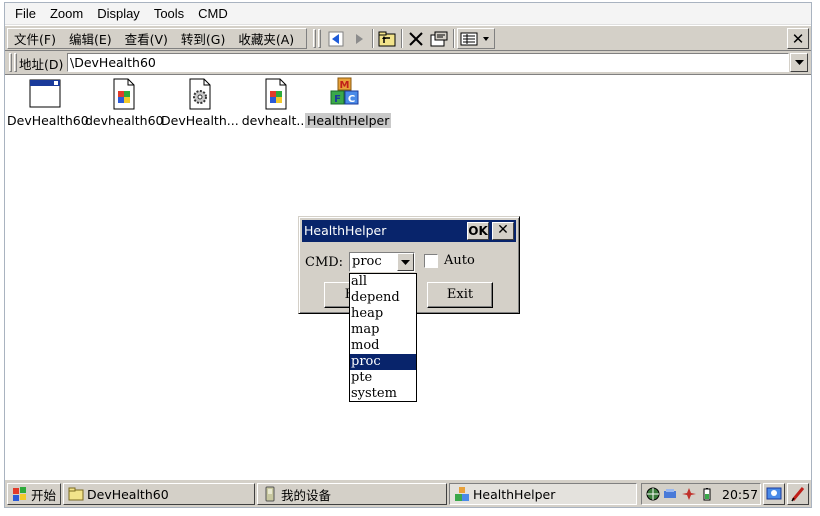 Image resolution: width=820 pixels, height=516 pixels. What do you see at coordinates (48, 120) in the screenshot?
I see `file-label: DevHealth60` at bounding box center [48, 120].